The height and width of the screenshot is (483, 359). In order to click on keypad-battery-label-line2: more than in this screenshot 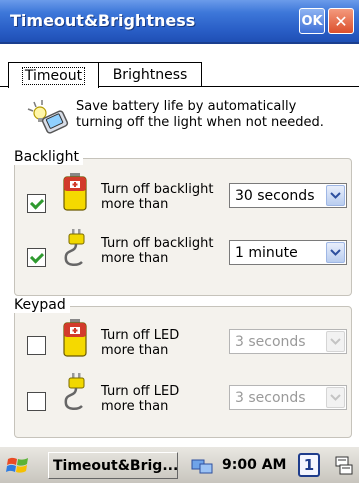, I will do `click(135, 350)`.